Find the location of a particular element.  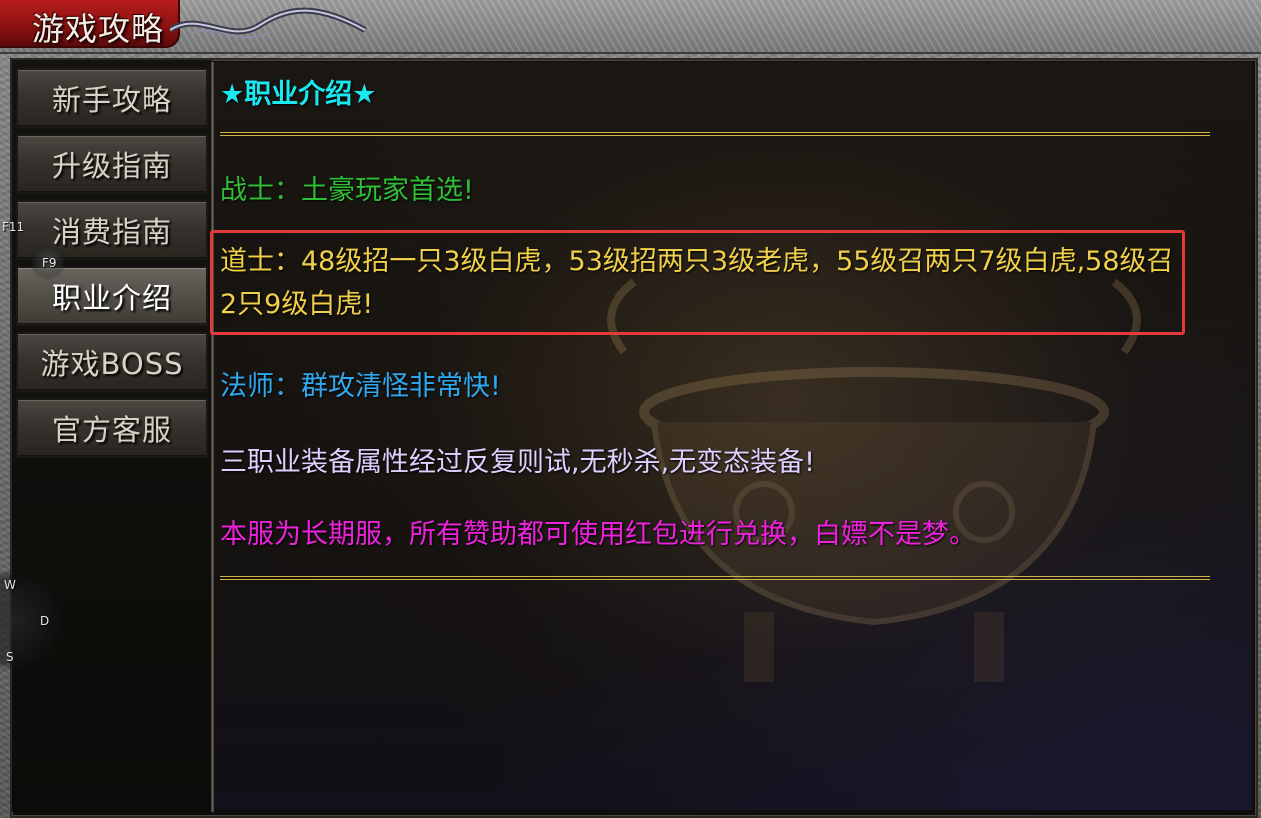

bottom-divider is located at coordinates (715, 578).